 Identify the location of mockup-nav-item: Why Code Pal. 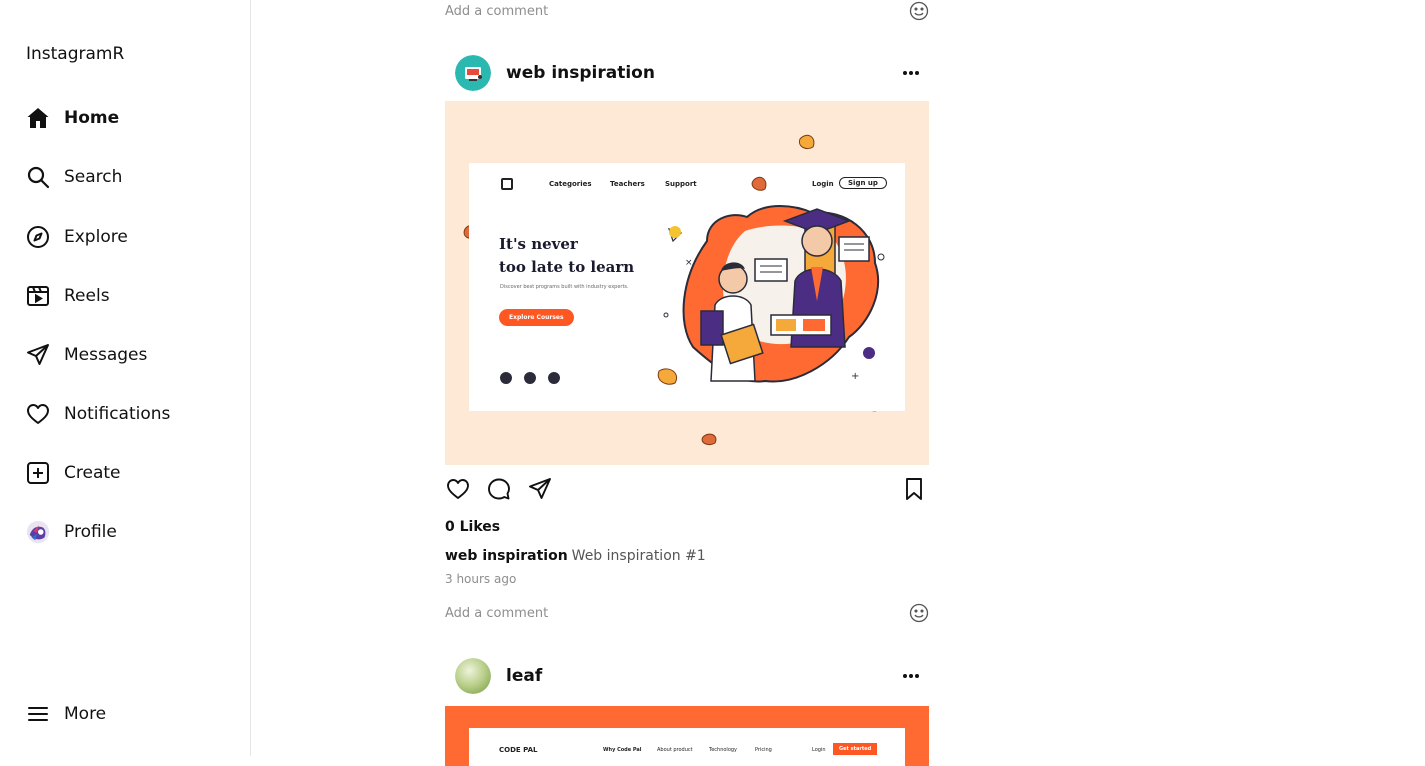
(622, 750).